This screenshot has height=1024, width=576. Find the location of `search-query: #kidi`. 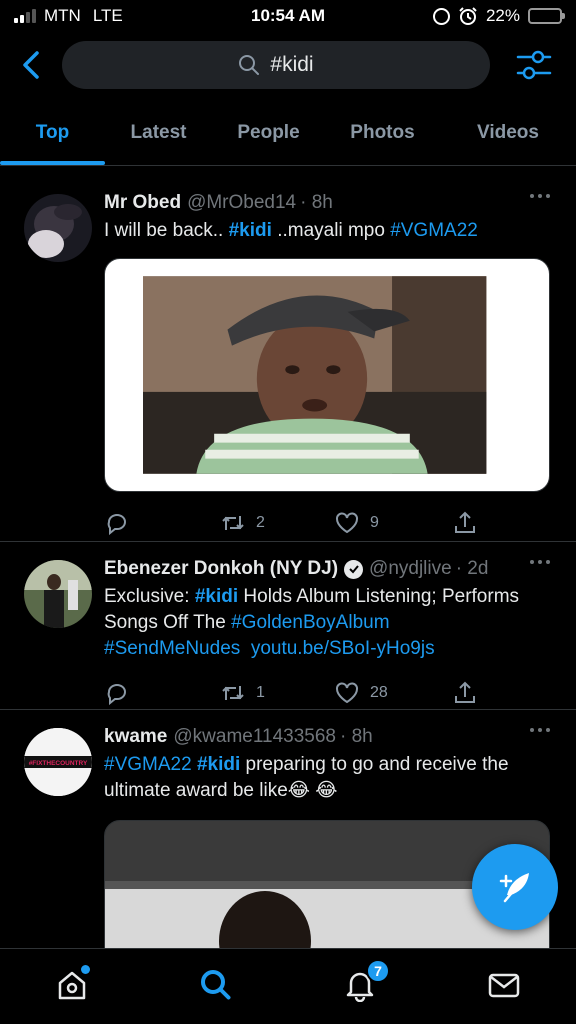

search-query: #kidi is located at coordinates (292, 64).